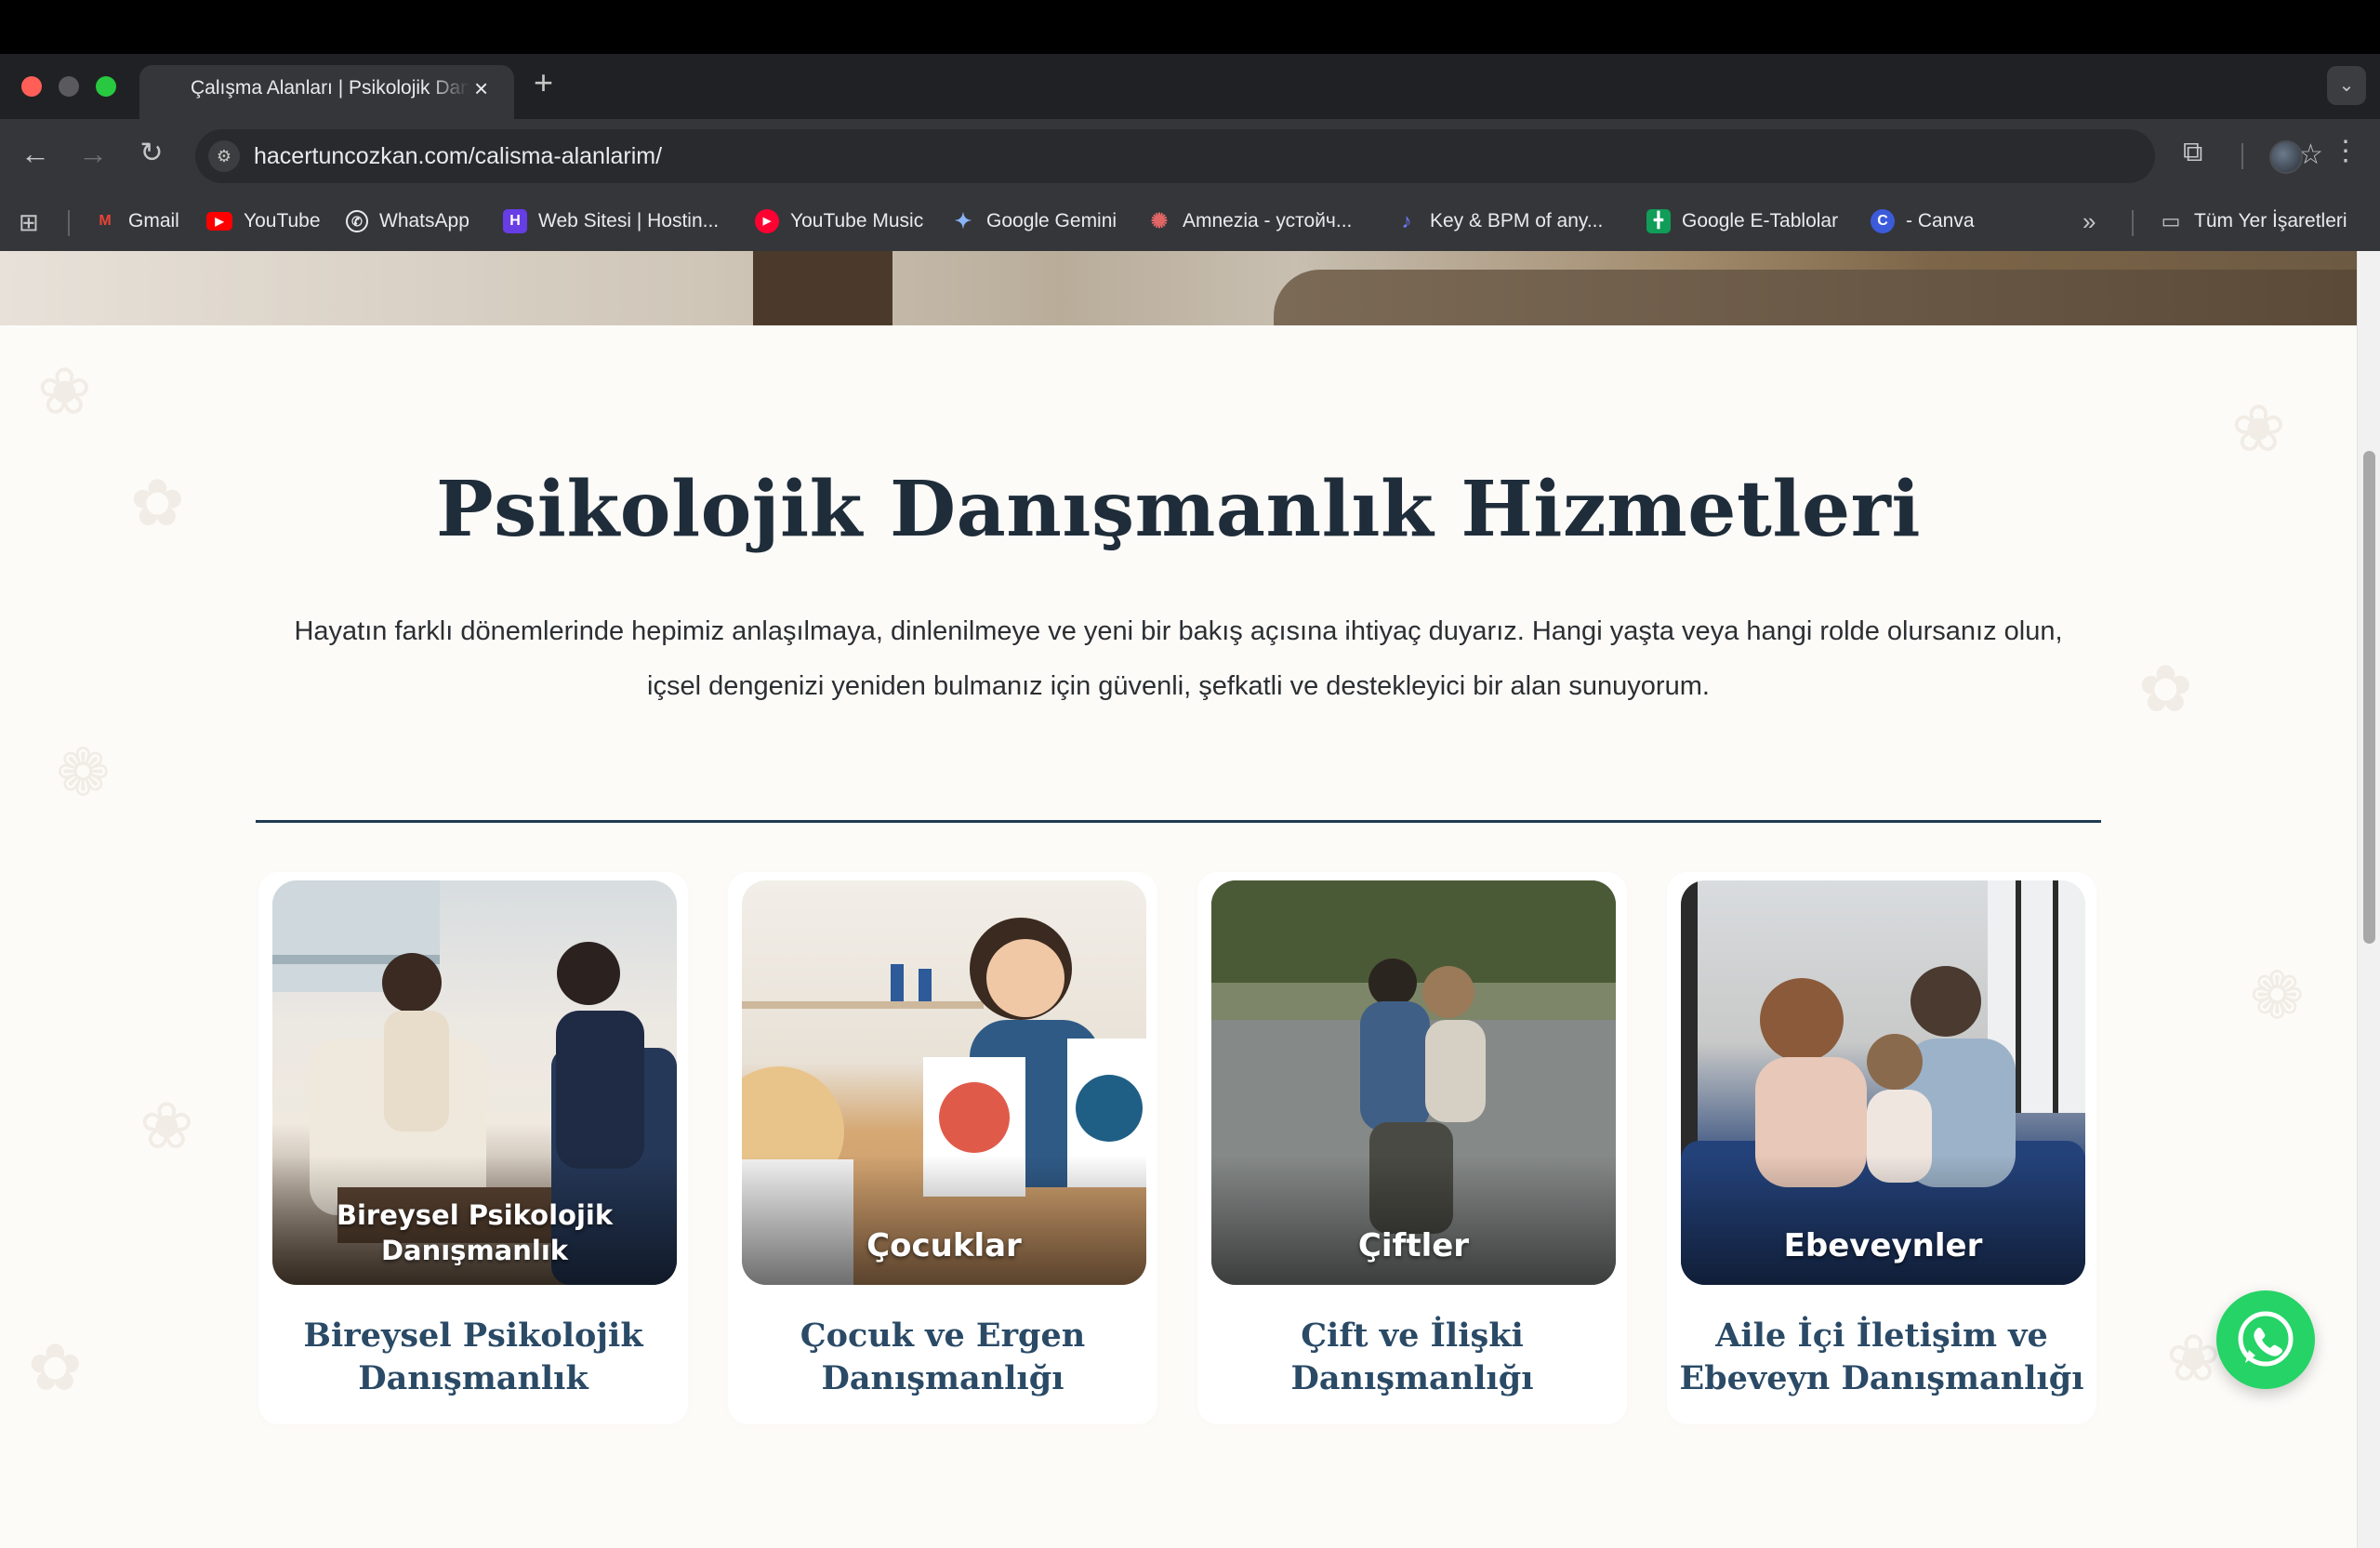  I want to click on bookmarks-overflow-icon: », so click(2089, 221).